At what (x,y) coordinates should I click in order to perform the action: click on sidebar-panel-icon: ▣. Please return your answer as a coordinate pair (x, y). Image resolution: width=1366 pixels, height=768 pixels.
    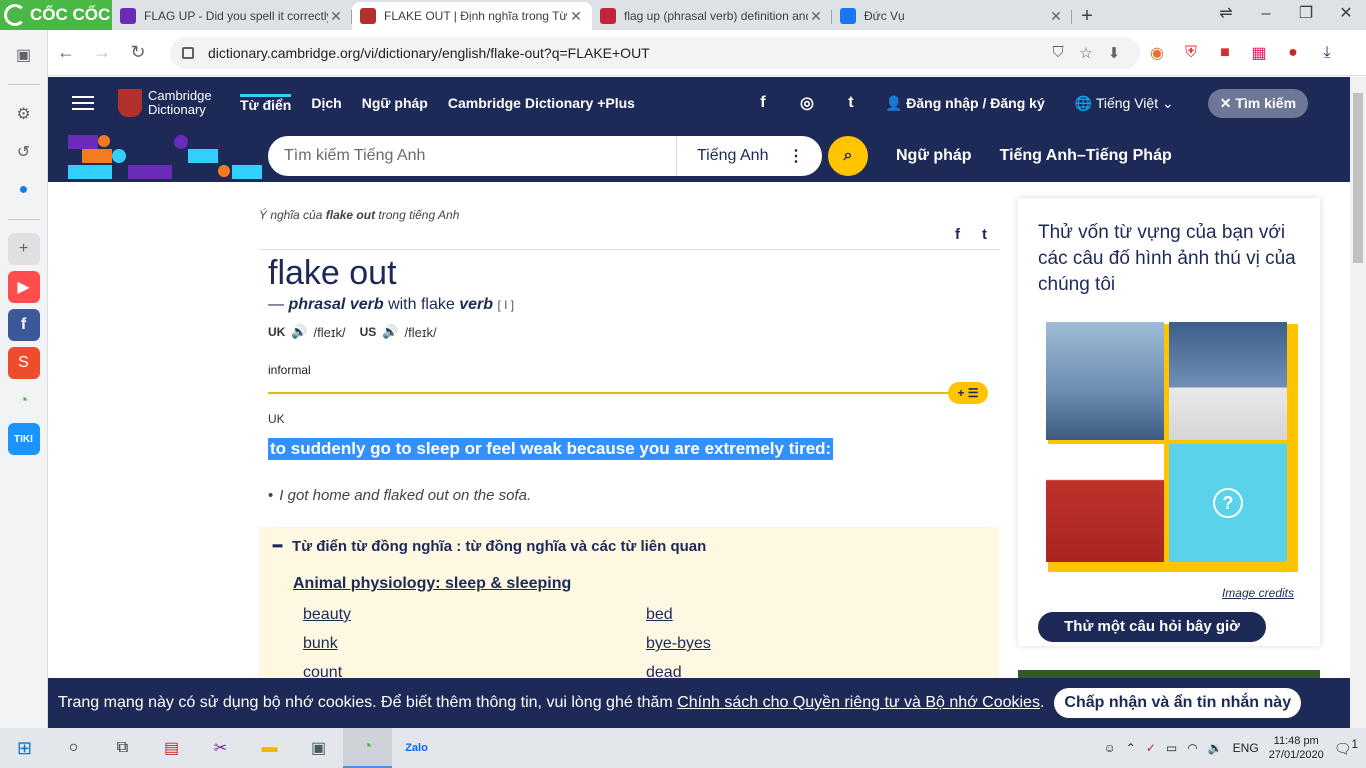
    Looking at the image, I should click on (24, 55).